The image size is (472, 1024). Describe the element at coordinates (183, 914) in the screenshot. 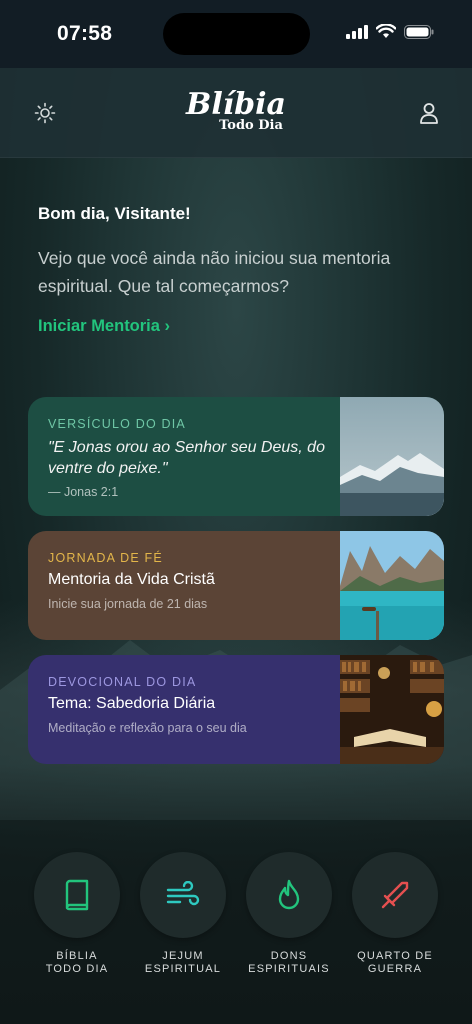

I see `nav-item-fasting: JEJUM ESPIRITUAL` at that location.